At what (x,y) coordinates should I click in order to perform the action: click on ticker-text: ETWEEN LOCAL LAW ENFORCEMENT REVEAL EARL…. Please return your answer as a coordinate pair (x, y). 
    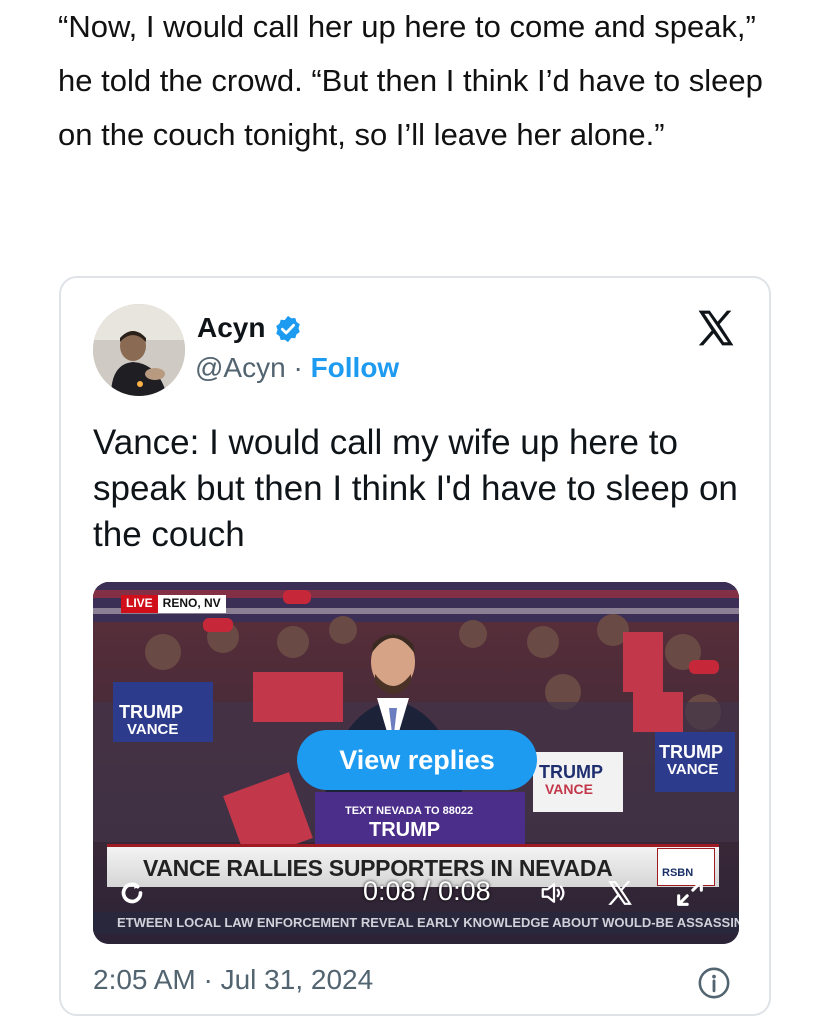
    Looking at the image, I should click on (428, 922).